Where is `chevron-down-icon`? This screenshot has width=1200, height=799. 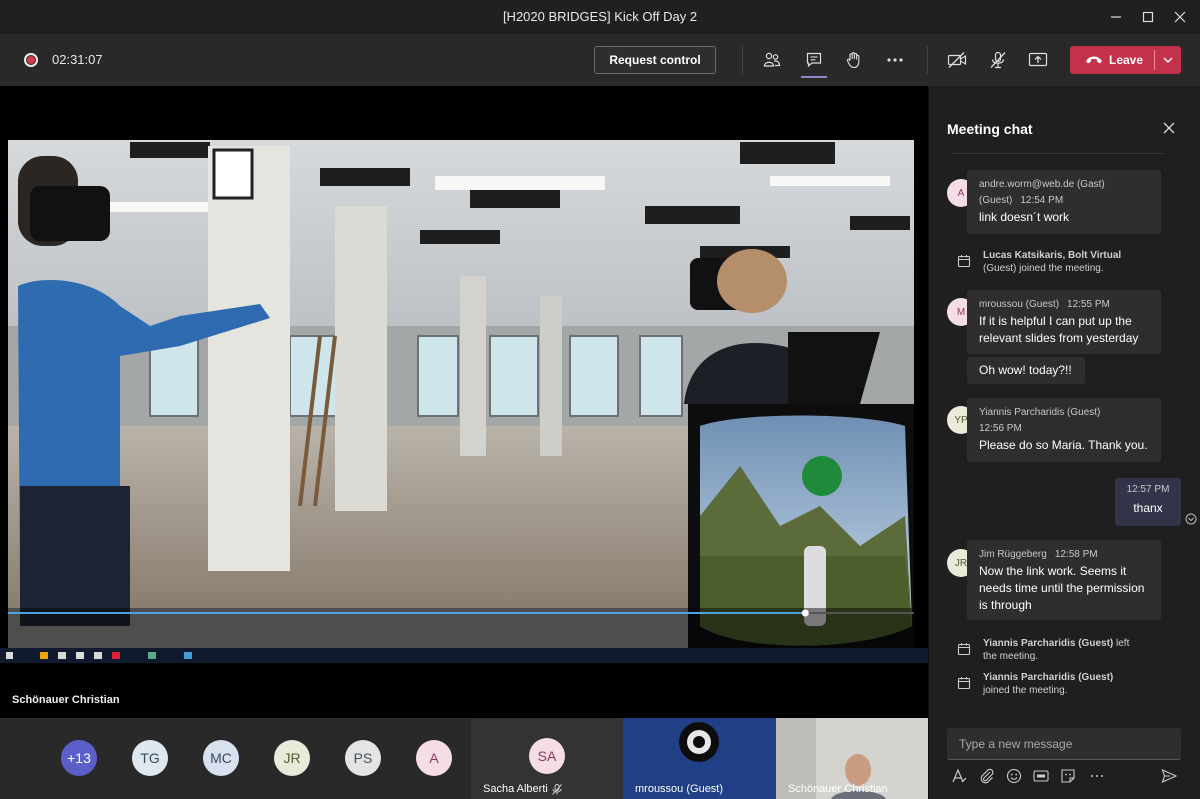 chevron-down-icon is located at coordinates (1168, 60).